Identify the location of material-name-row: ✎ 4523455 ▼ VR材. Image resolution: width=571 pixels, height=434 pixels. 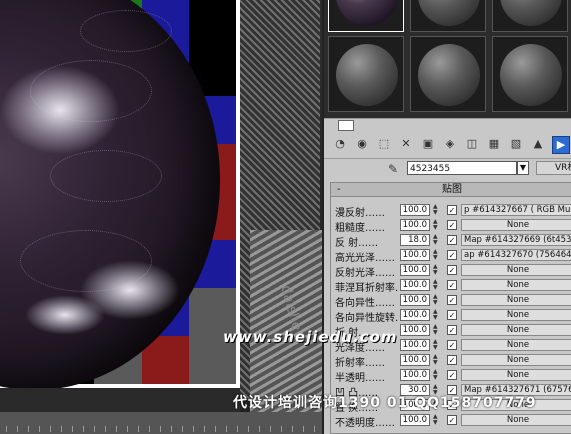
(447, 169).